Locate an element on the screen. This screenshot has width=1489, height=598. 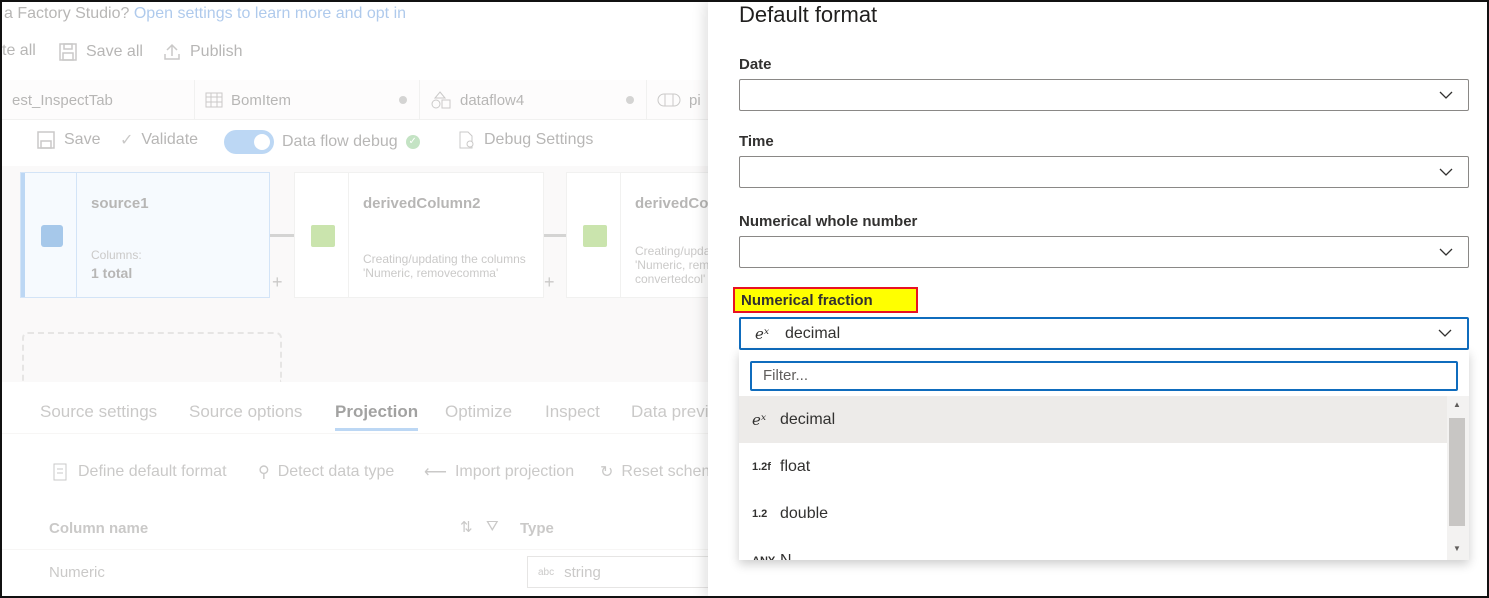
detect-data-type-button: ⚲ Detect data type is located at coordinates (326, 472).